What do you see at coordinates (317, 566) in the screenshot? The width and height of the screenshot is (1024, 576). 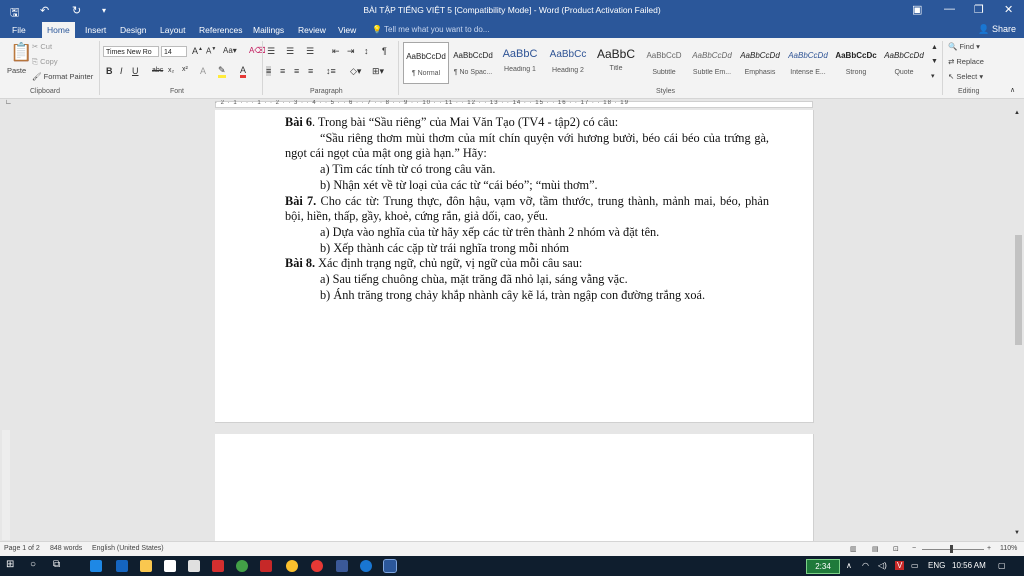 I see `opera-icon` at bounding box center [317, 566].